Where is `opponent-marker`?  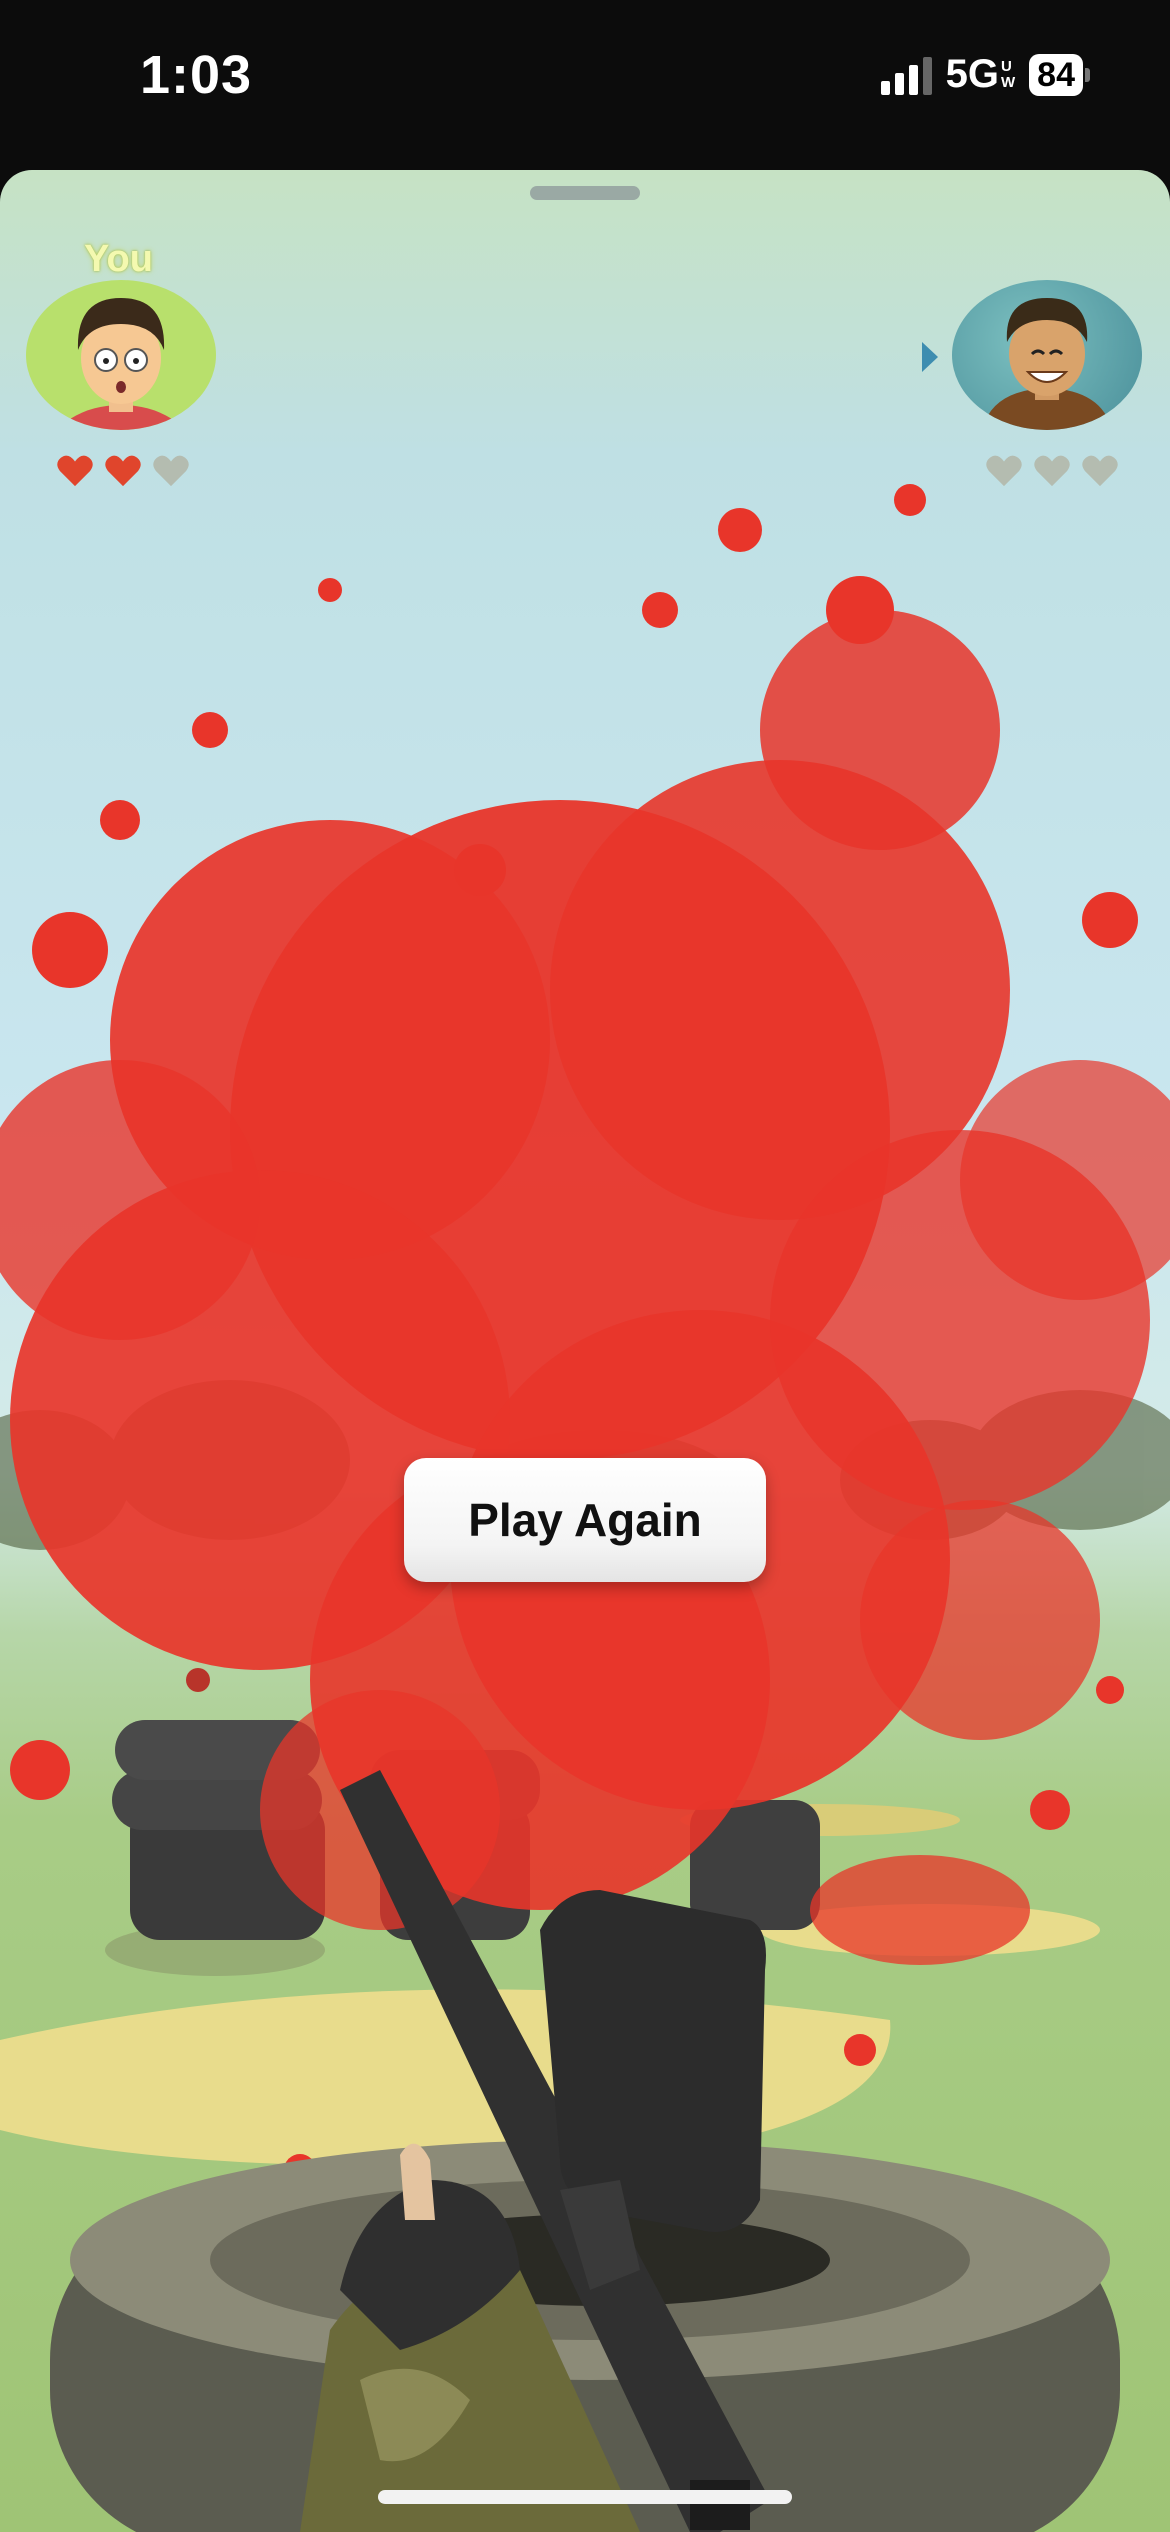
opponent-marker is located at coordinates (198, 1680).